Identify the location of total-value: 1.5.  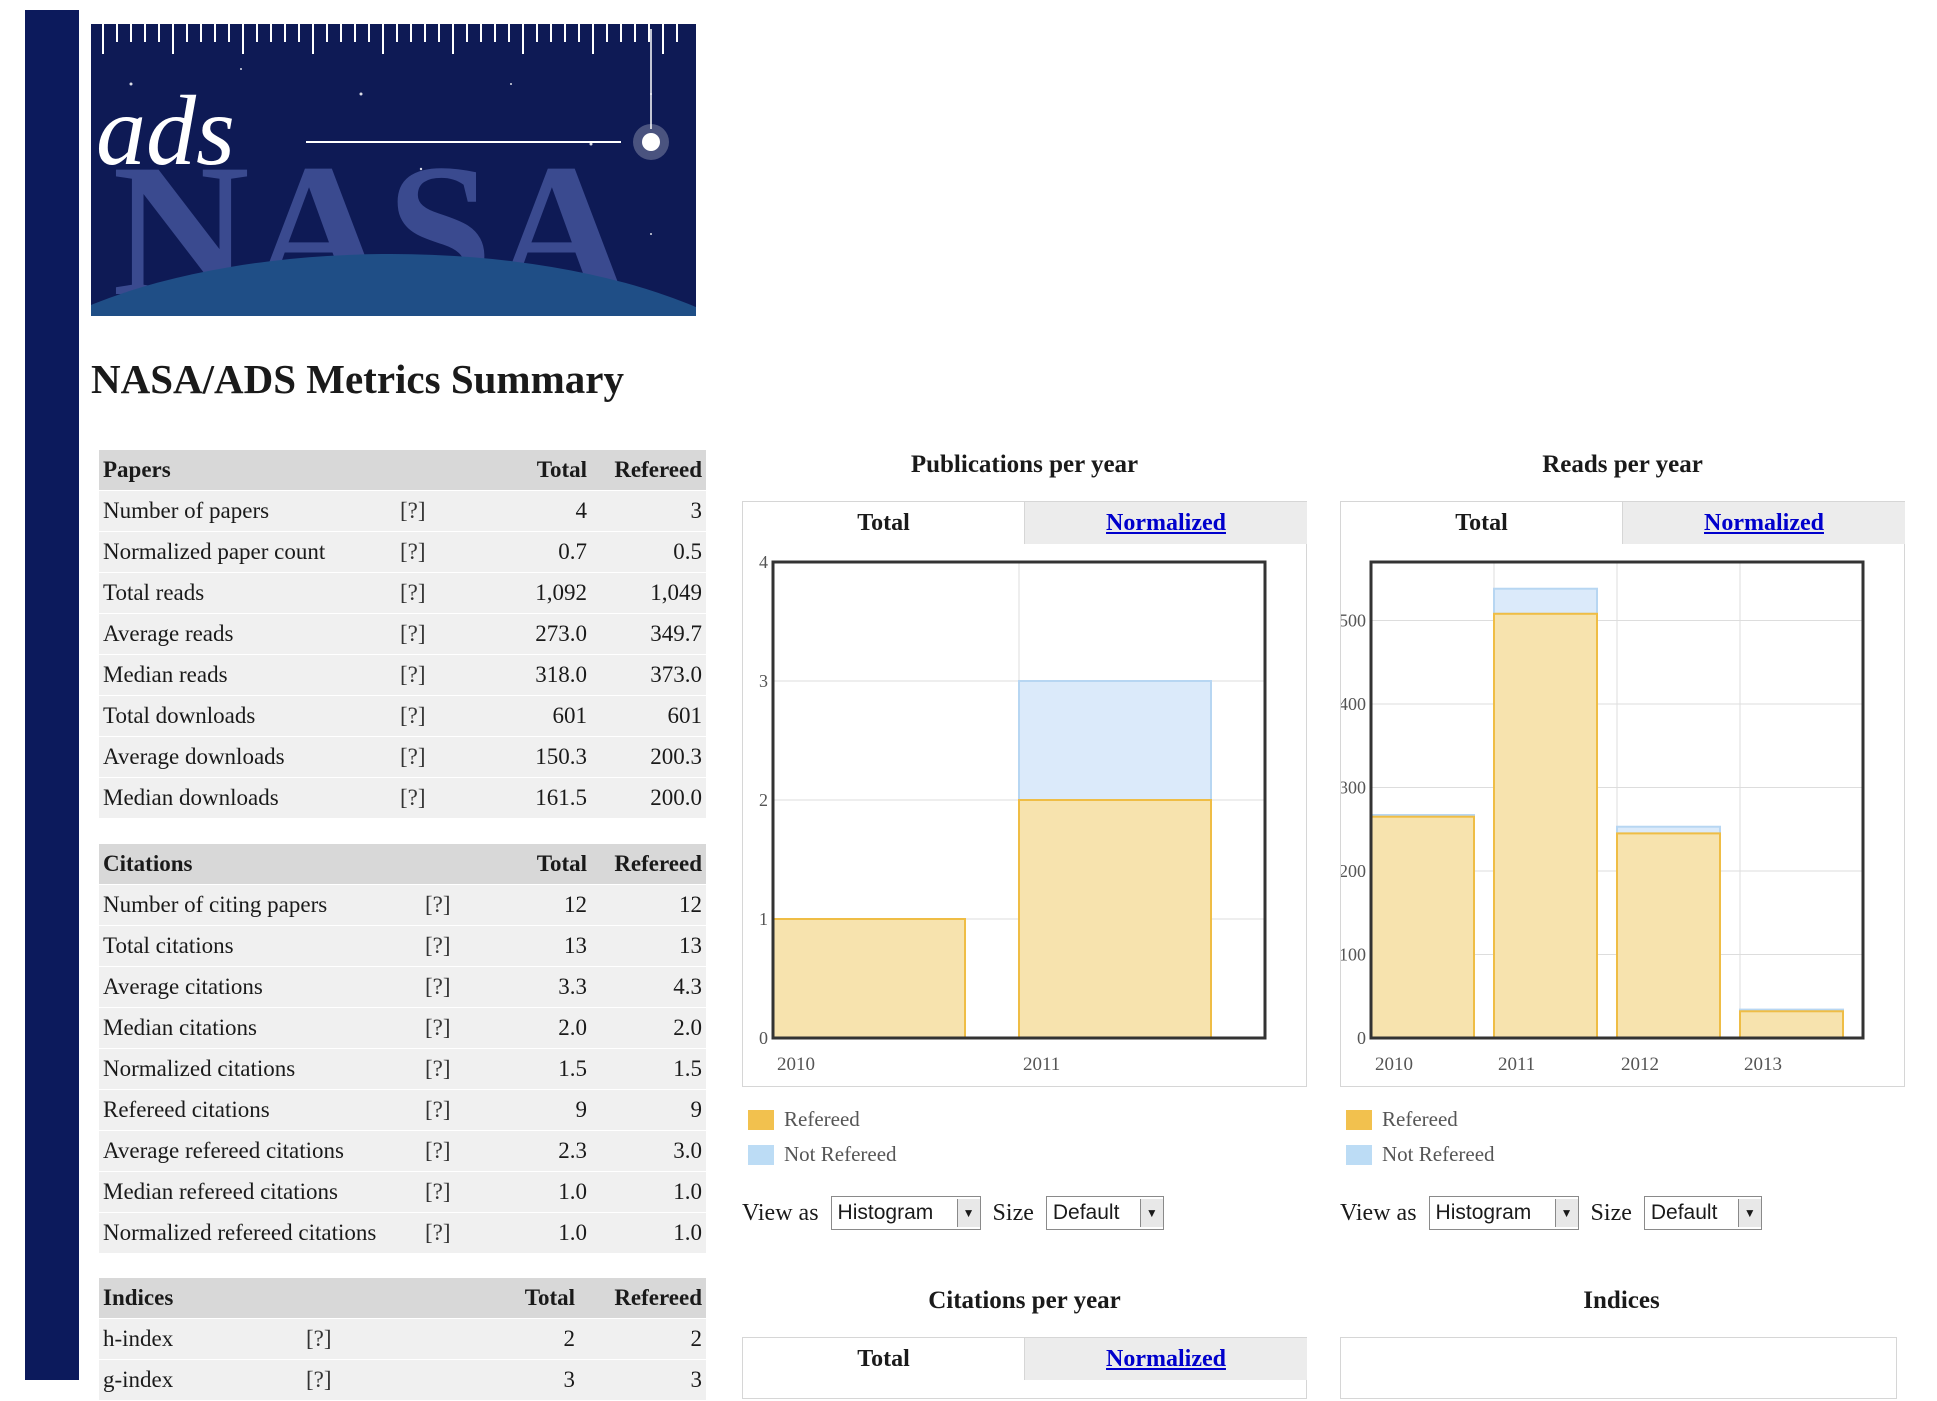
(561, 1069).